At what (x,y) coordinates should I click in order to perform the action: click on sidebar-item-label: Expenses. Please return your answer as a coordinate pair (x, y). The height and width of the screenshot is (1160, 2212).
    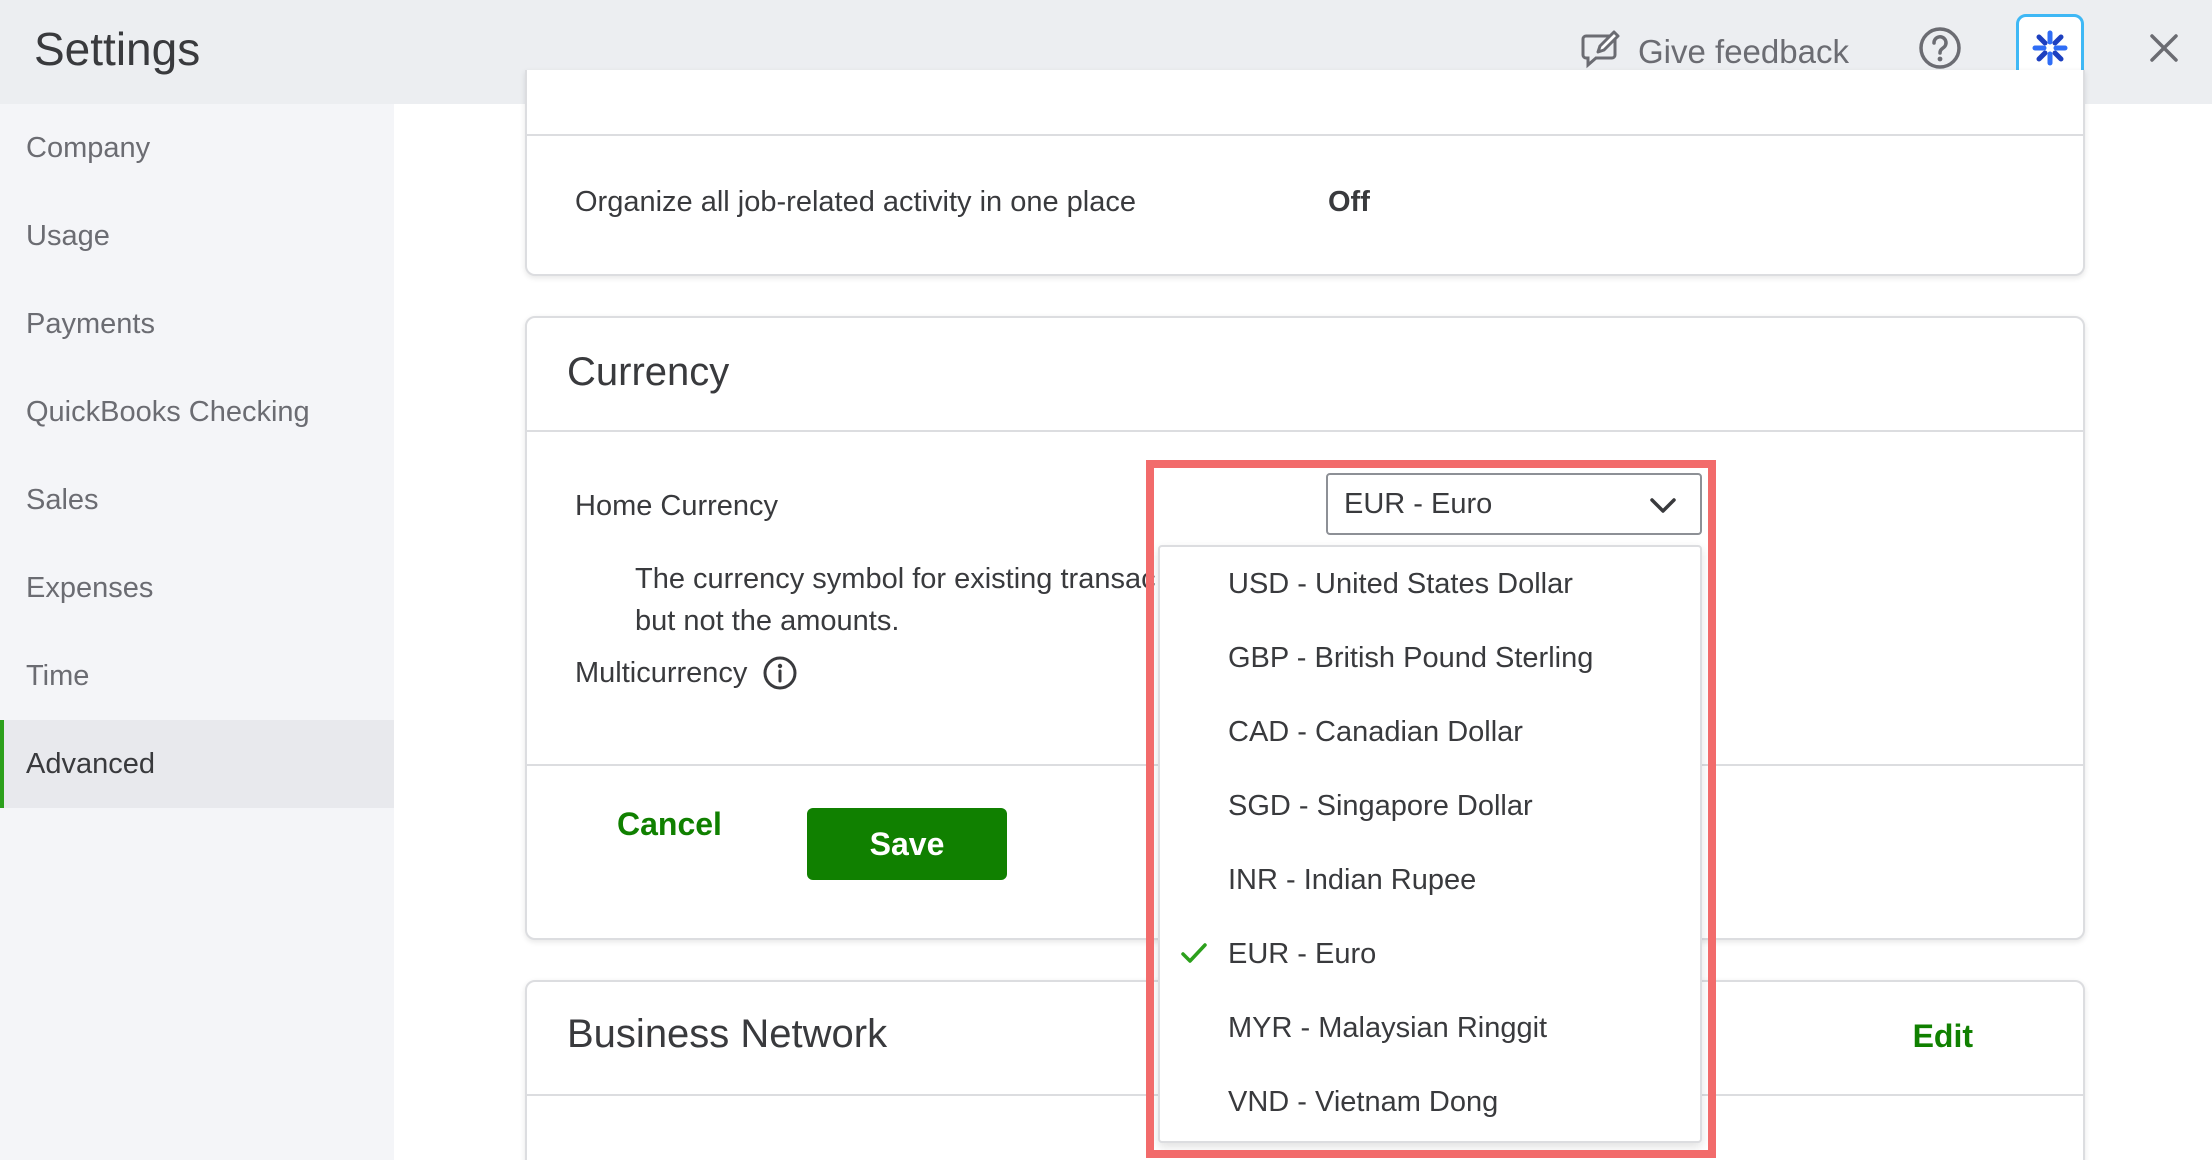
    Looking at the image, I should click on (90, 587).